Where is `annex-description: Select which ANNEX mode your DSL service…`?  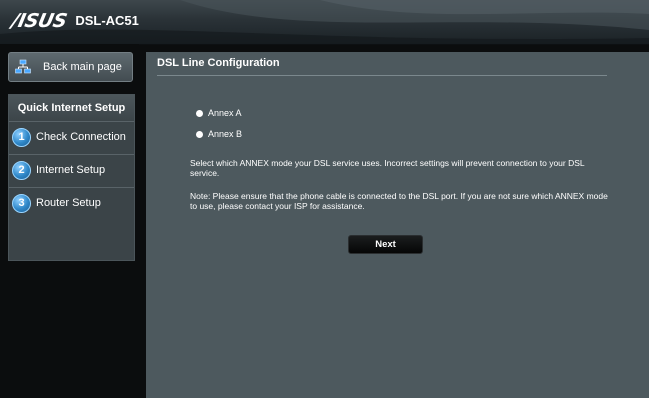 annex-description: Select which ANNEX mode your DSL service… is located at coordinates (387, 168).